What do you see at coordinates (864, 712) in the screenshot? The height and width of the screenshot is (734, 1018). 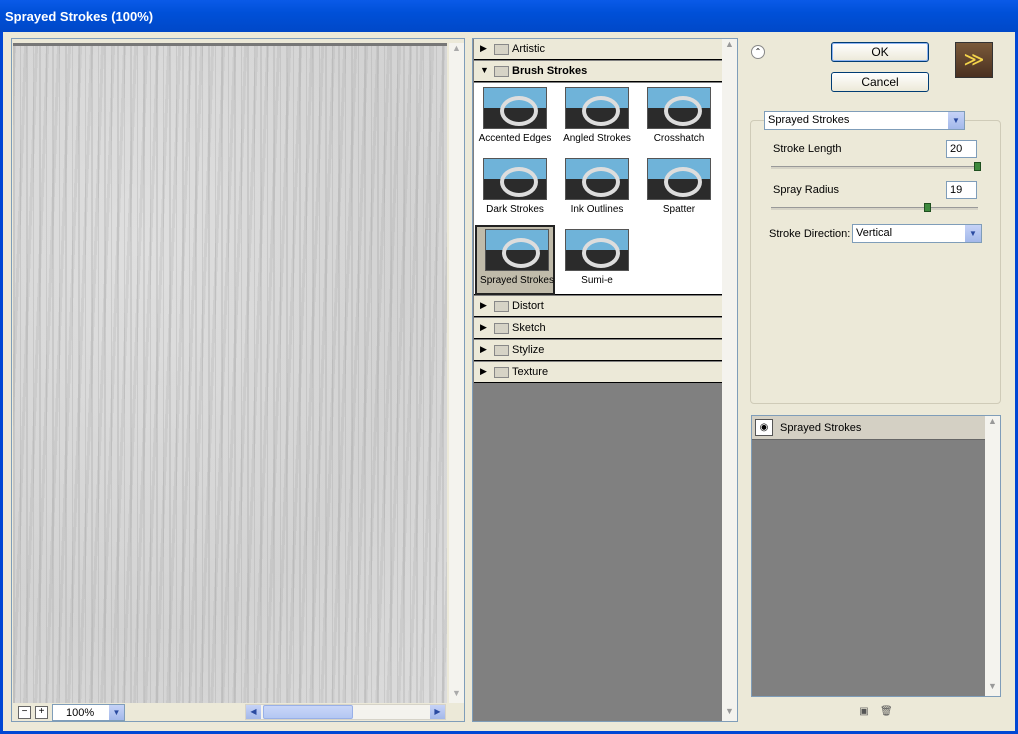 I see `new-effect-layer-icon: ▣` at bounding box center [864, 712].